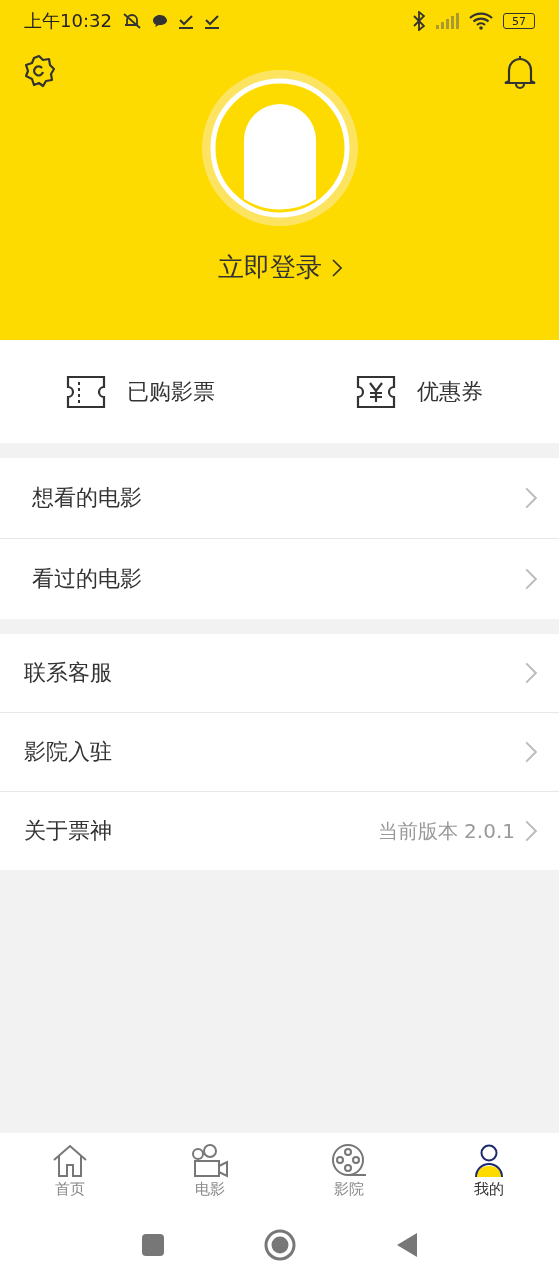  I want to click on back-button, so click(406, 1245).